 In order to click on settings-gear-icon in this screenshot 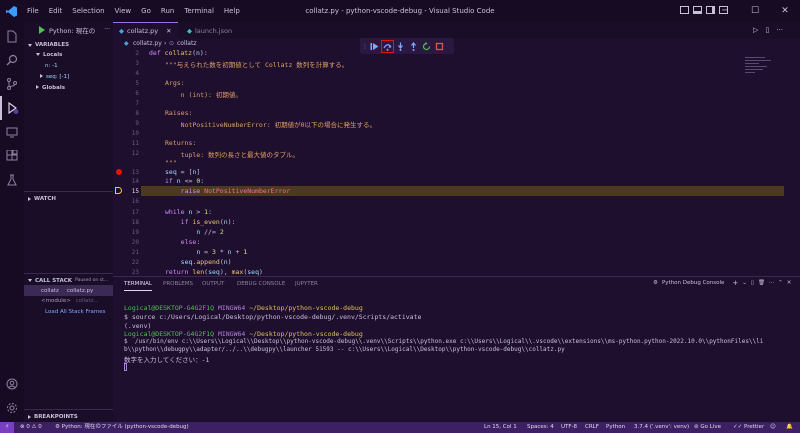, I will do `click(12, 408)`.